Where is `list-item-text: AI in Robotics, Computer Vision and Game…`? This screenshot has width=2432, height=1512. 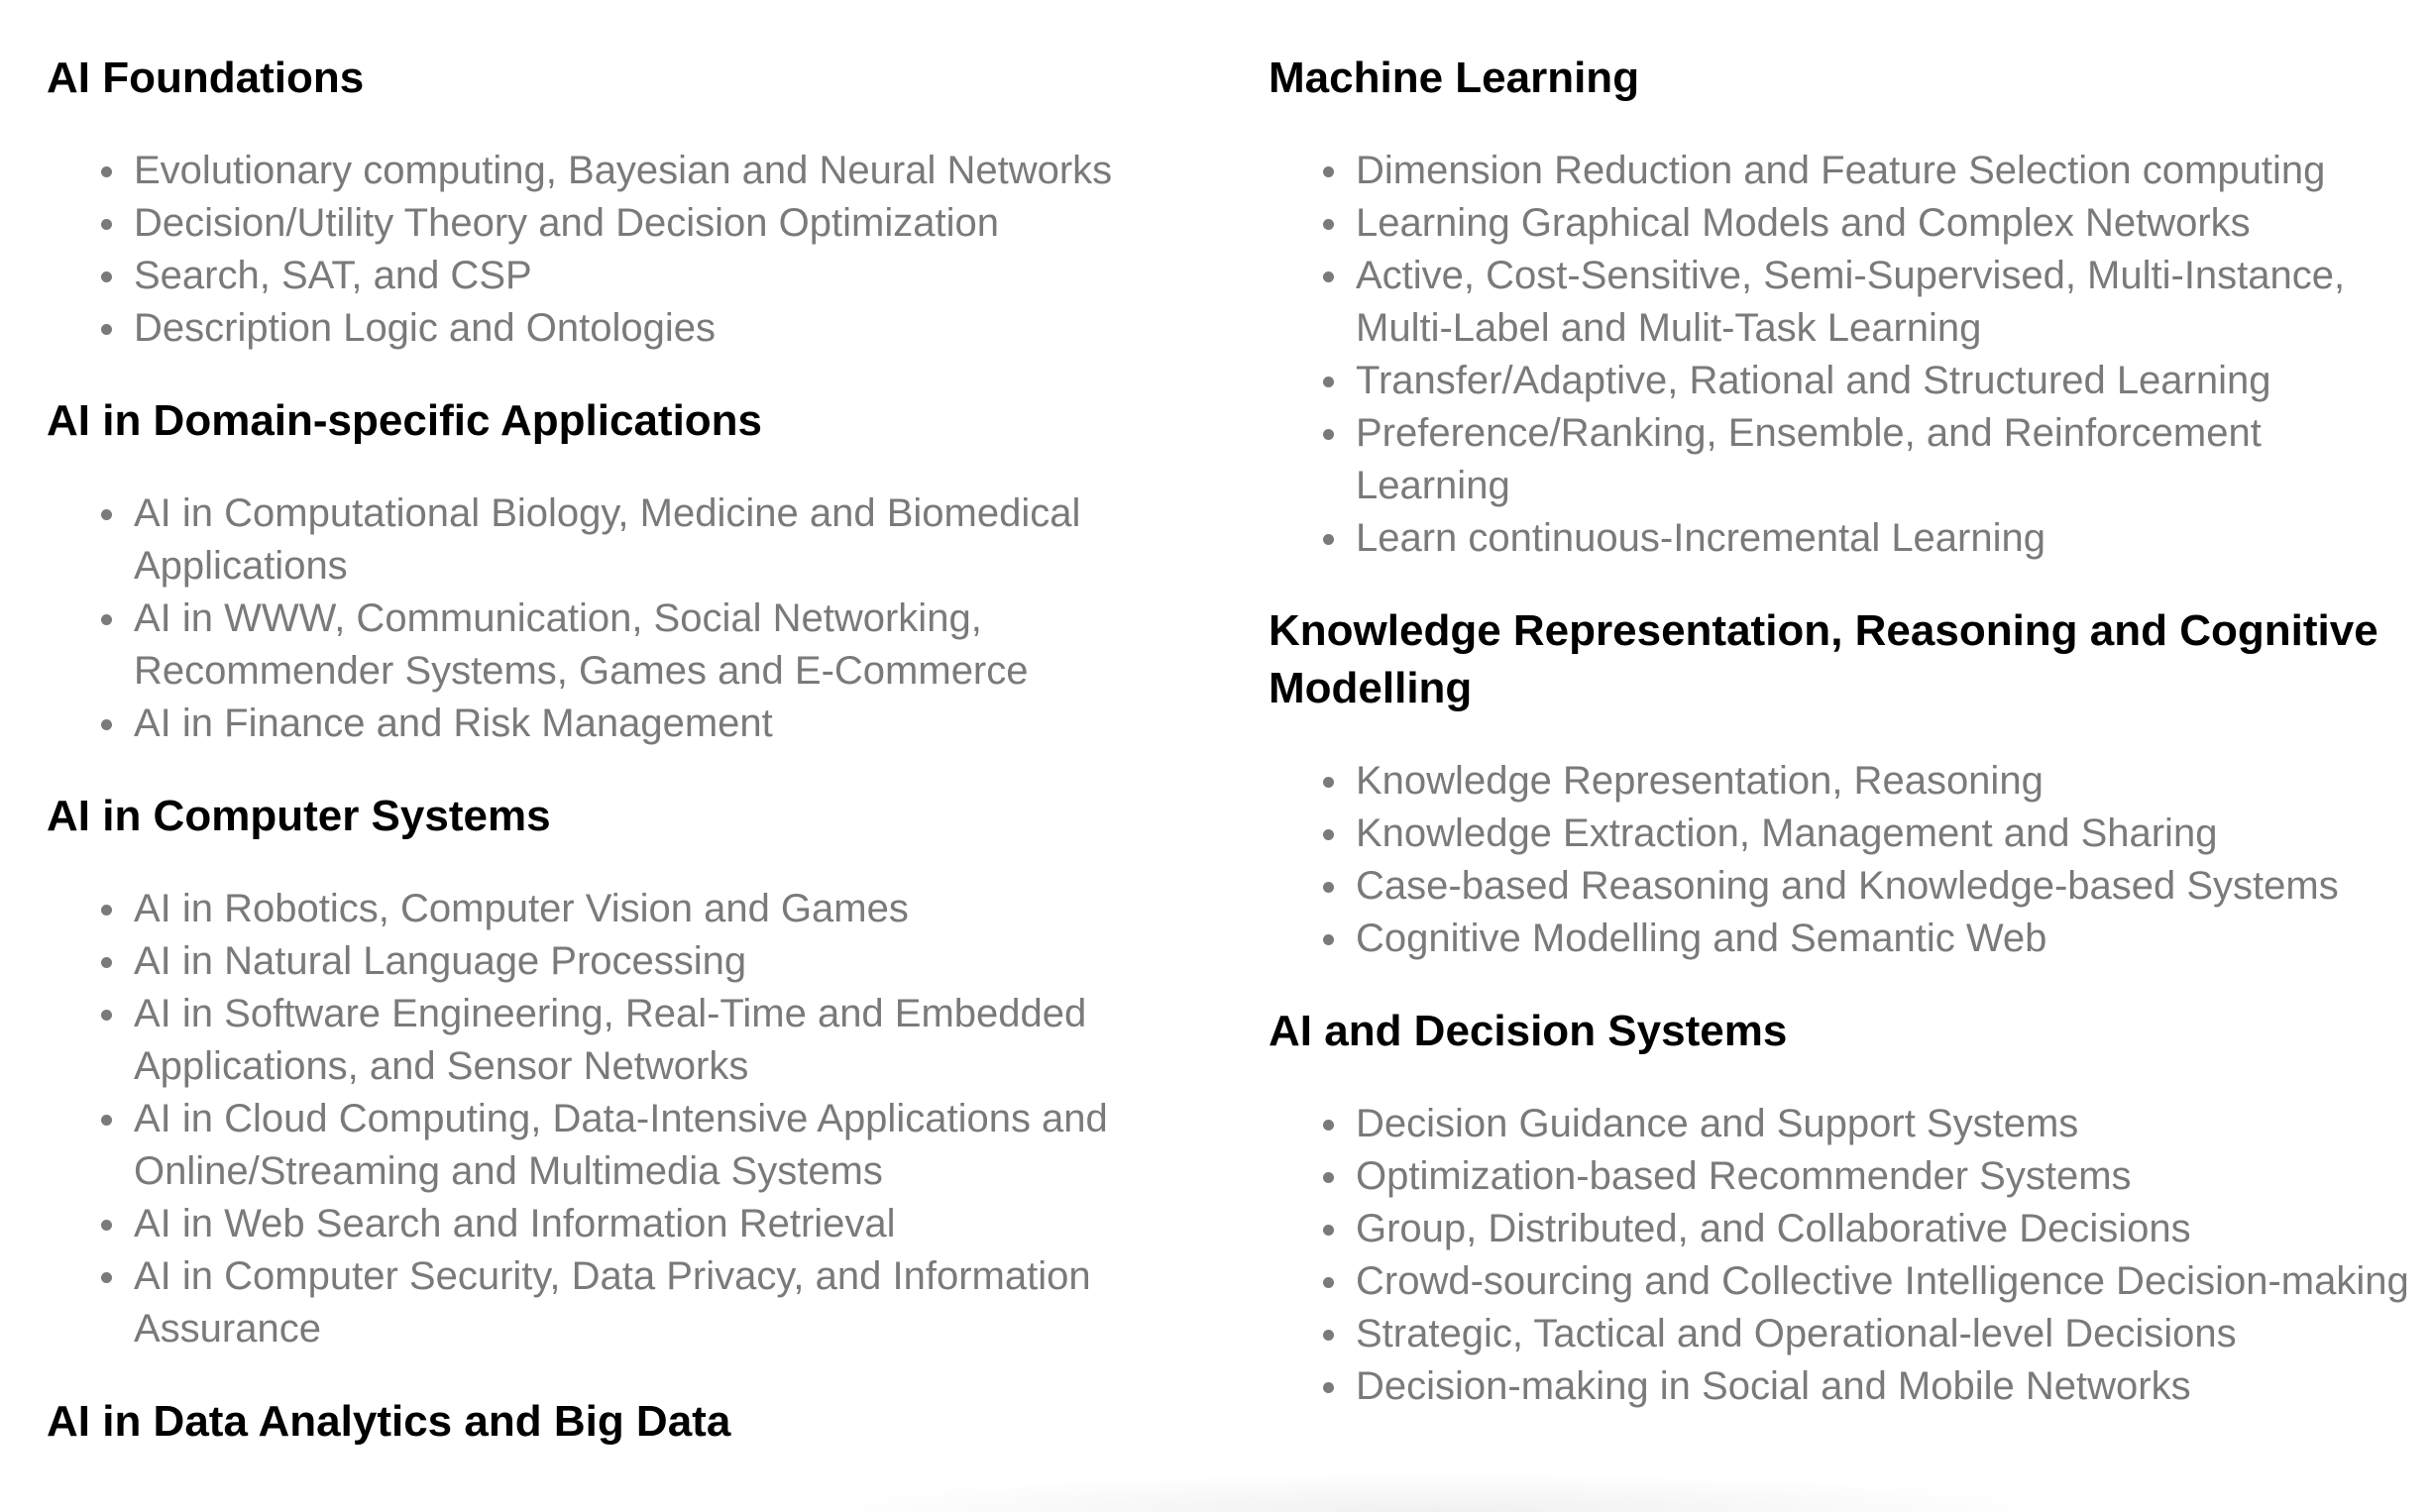 list-item-text: AI in Robotics, Computer Vision and Game… is located at coordinates (521, 909).